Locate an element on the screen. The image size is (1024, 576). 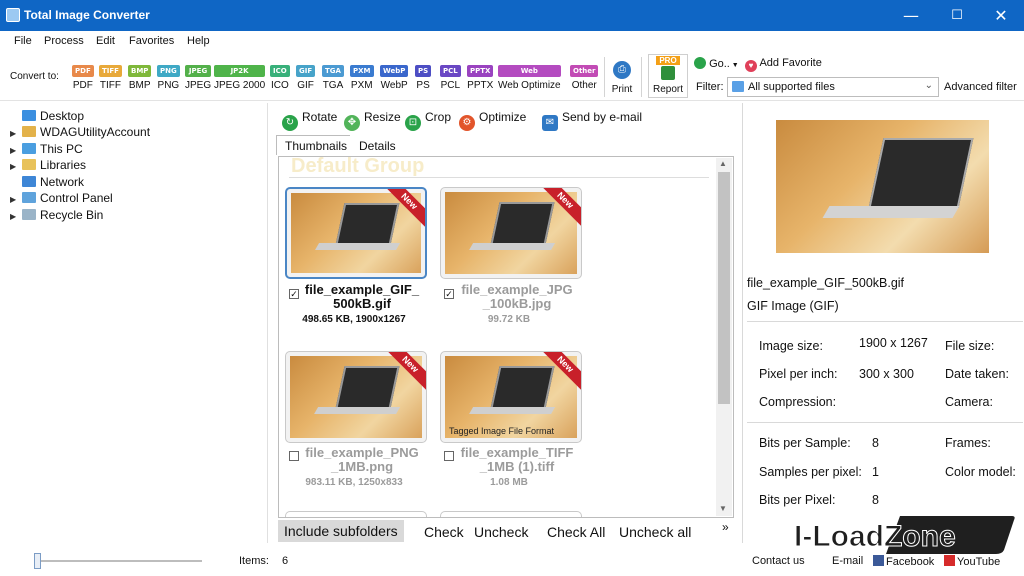
youtube-icon is located at coordinates (949, 560).